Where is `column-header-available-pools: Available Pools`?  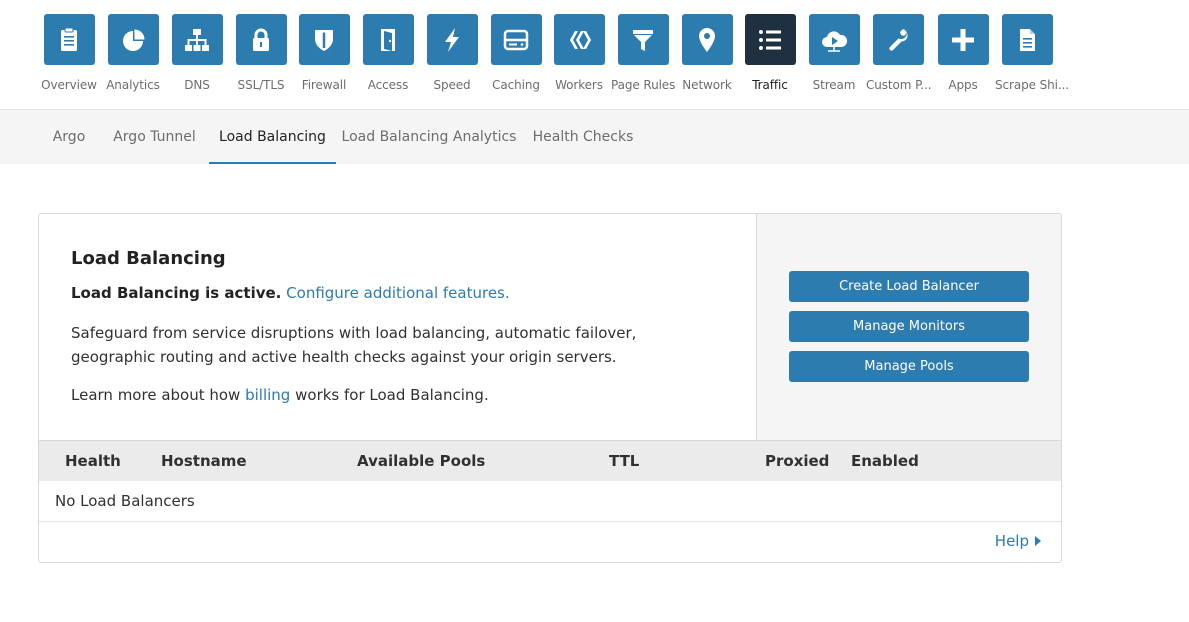 column-header-available-pools: Available Pools is located at coordinates (421, 461).